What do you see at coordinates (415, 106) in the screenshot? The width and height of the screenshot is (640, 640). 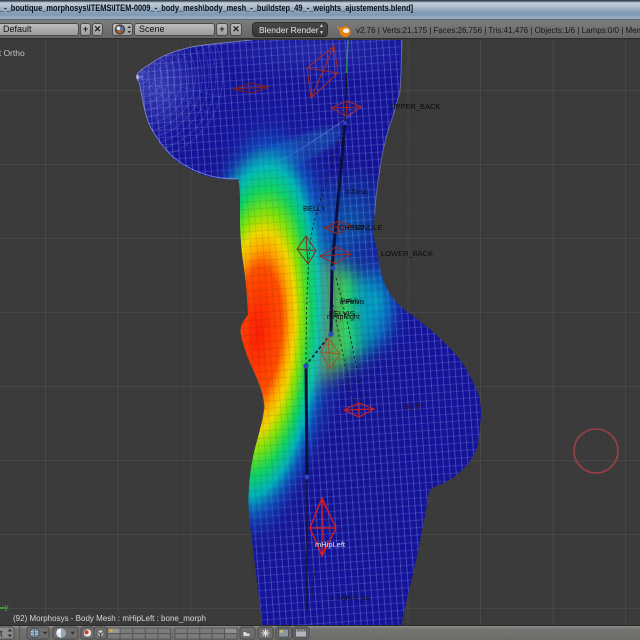 I see `svg-text: UPPER_BACK` at bounding box center [415, 106].